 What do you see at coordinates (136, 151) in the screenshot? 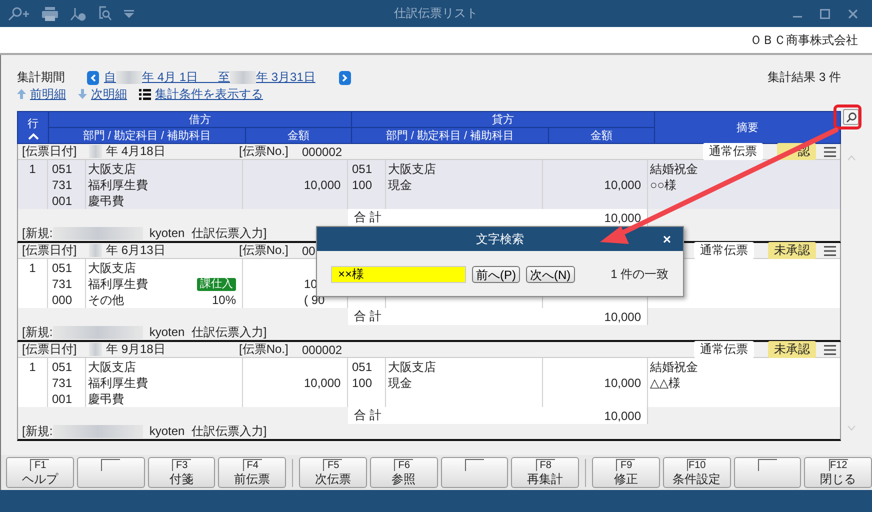
I see `voucher-date: 年 4月18日` at bounding box center [136, 151].